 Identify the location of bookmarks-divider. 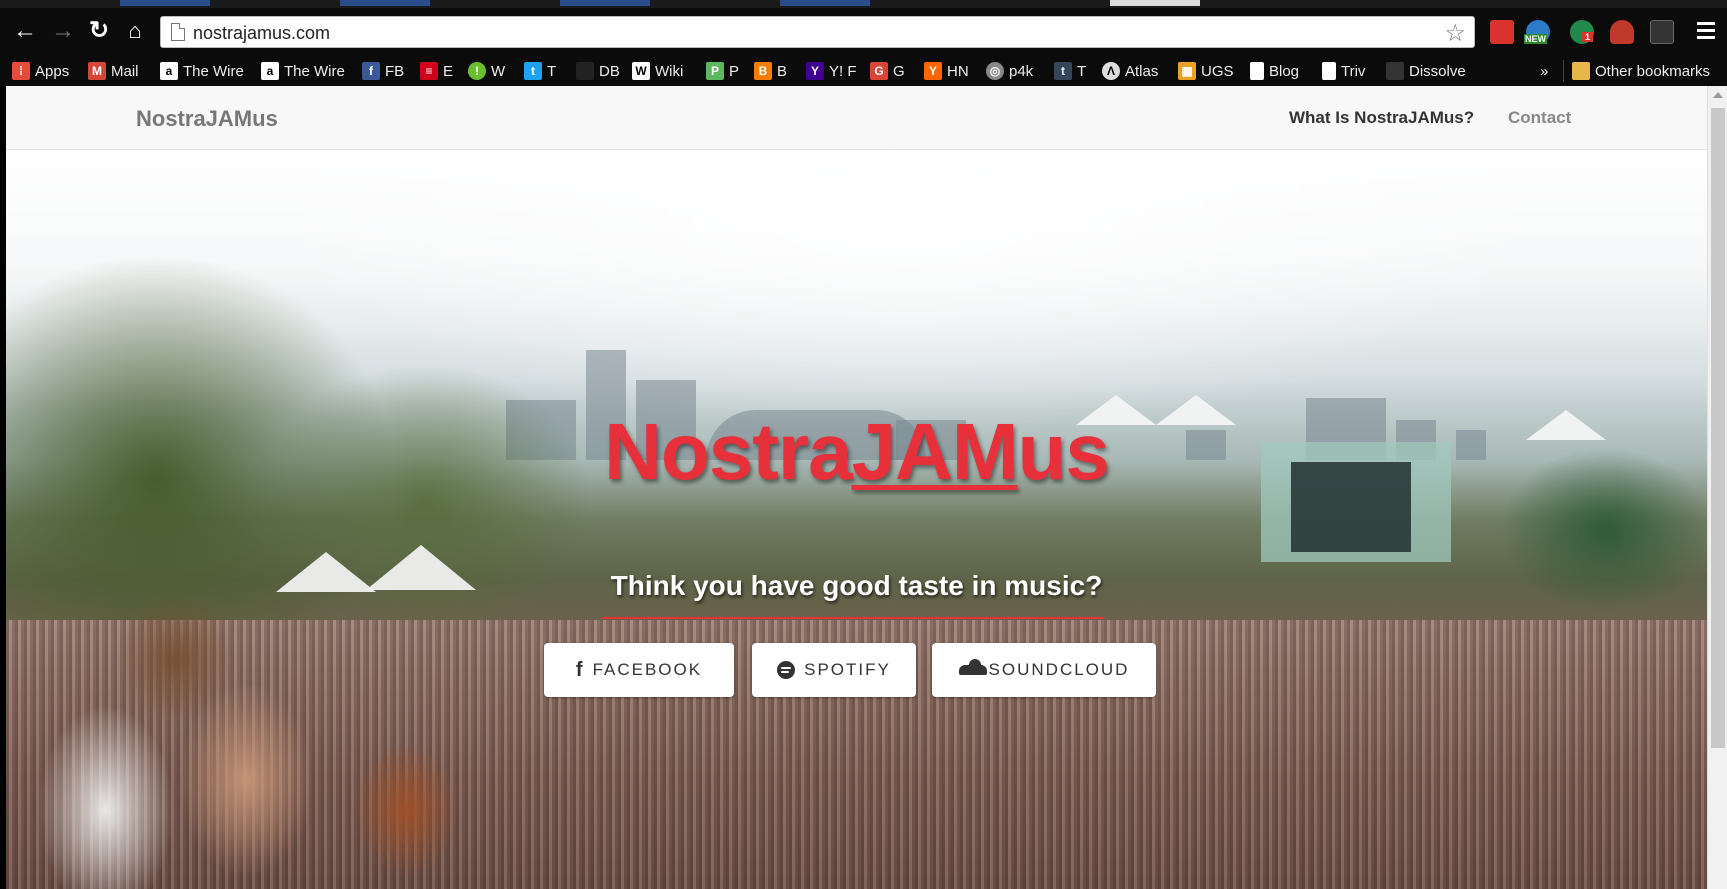
(1563, 71).